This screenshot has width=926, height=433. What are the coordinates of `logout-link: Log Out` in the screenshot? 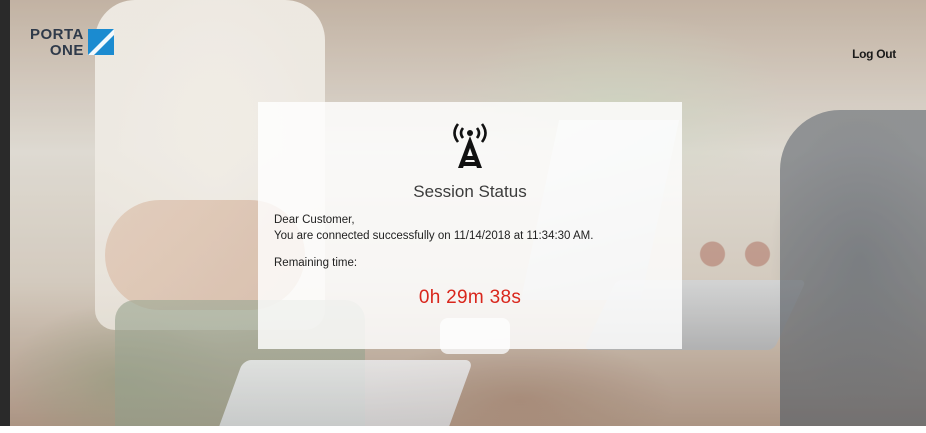 It's located at (874, 54).